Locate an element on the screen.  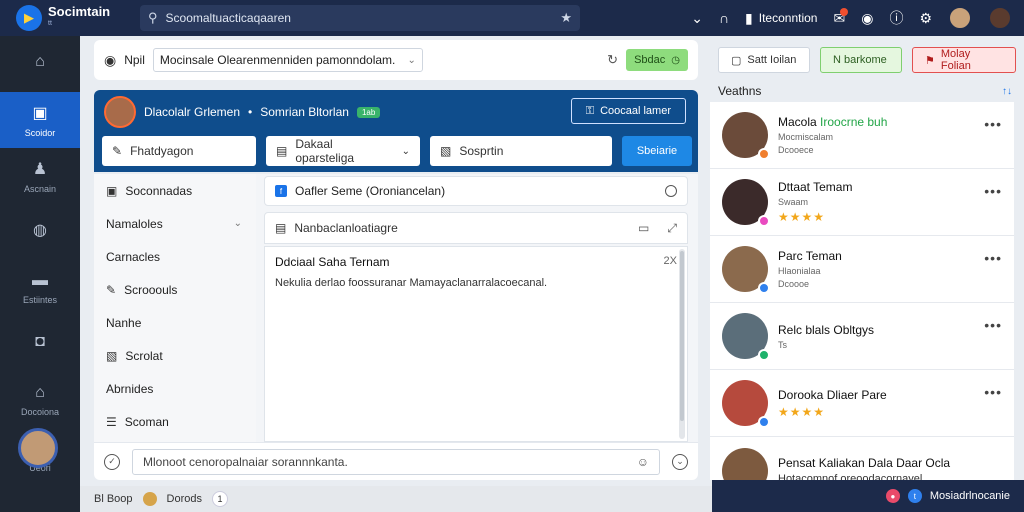
sort-icon: ↑↓ is located at coordinates (1007, 91).